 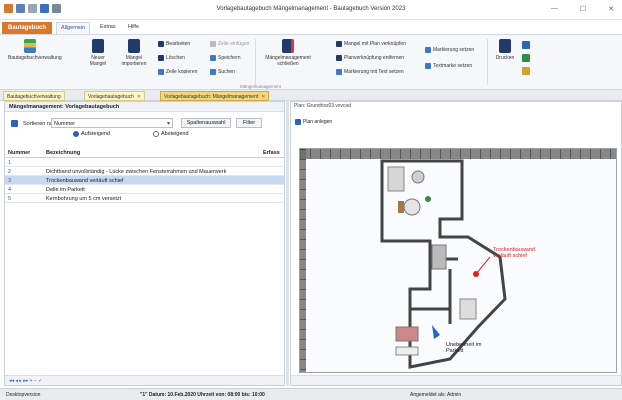 What do you see at coordinates (144, 180) in the screenshot?
I see `table-row-selected: 3 Trockenbauwand verläuft schief` at bounding box center [144, 180].